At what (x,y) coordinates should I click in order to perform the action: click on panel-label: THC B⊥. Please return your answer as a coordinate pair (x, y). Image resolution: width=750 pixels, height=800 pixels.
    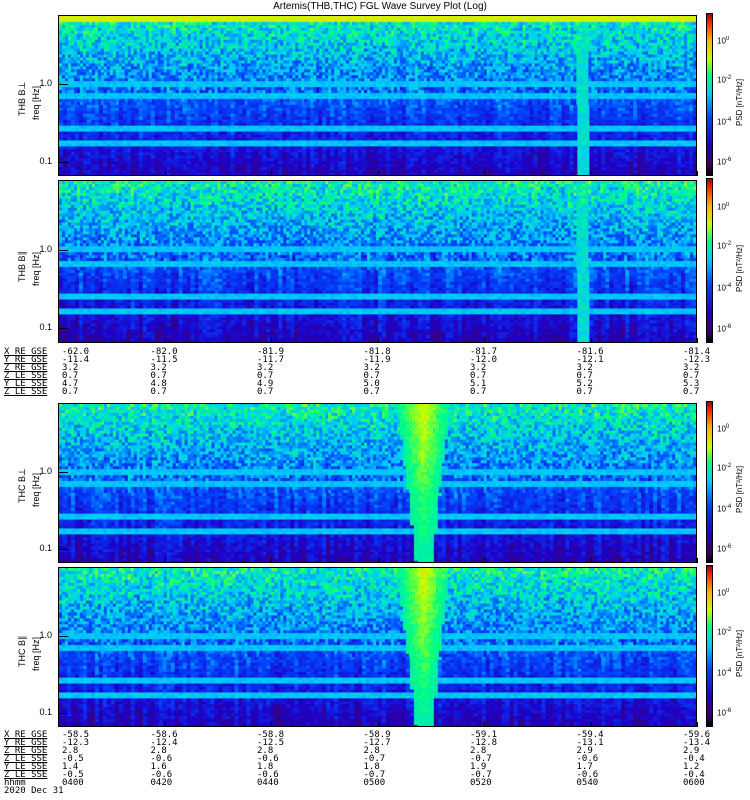
    Looking at the image, I should click on (22, 485).